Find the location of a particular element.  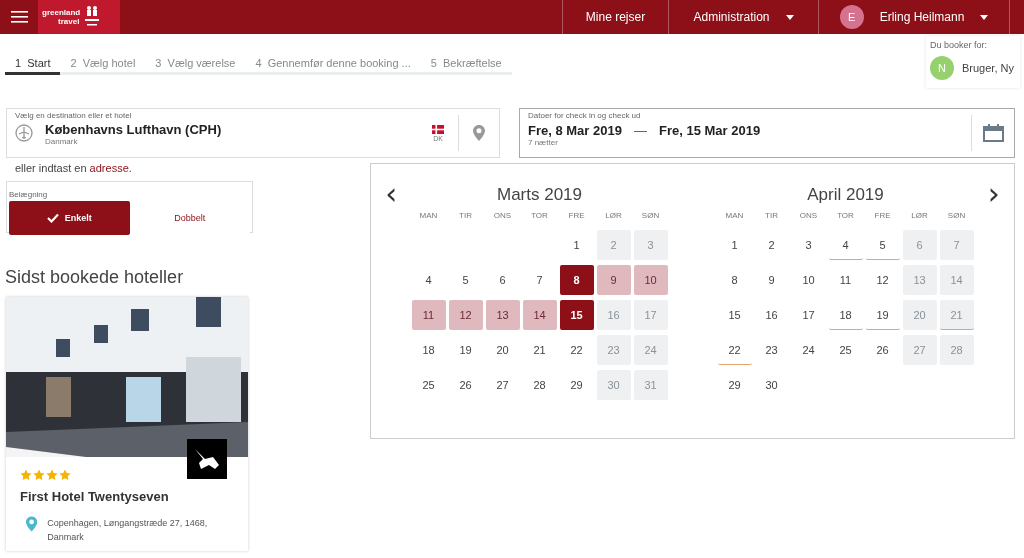

field-label: Belægning is located at coordinates (28, 194).